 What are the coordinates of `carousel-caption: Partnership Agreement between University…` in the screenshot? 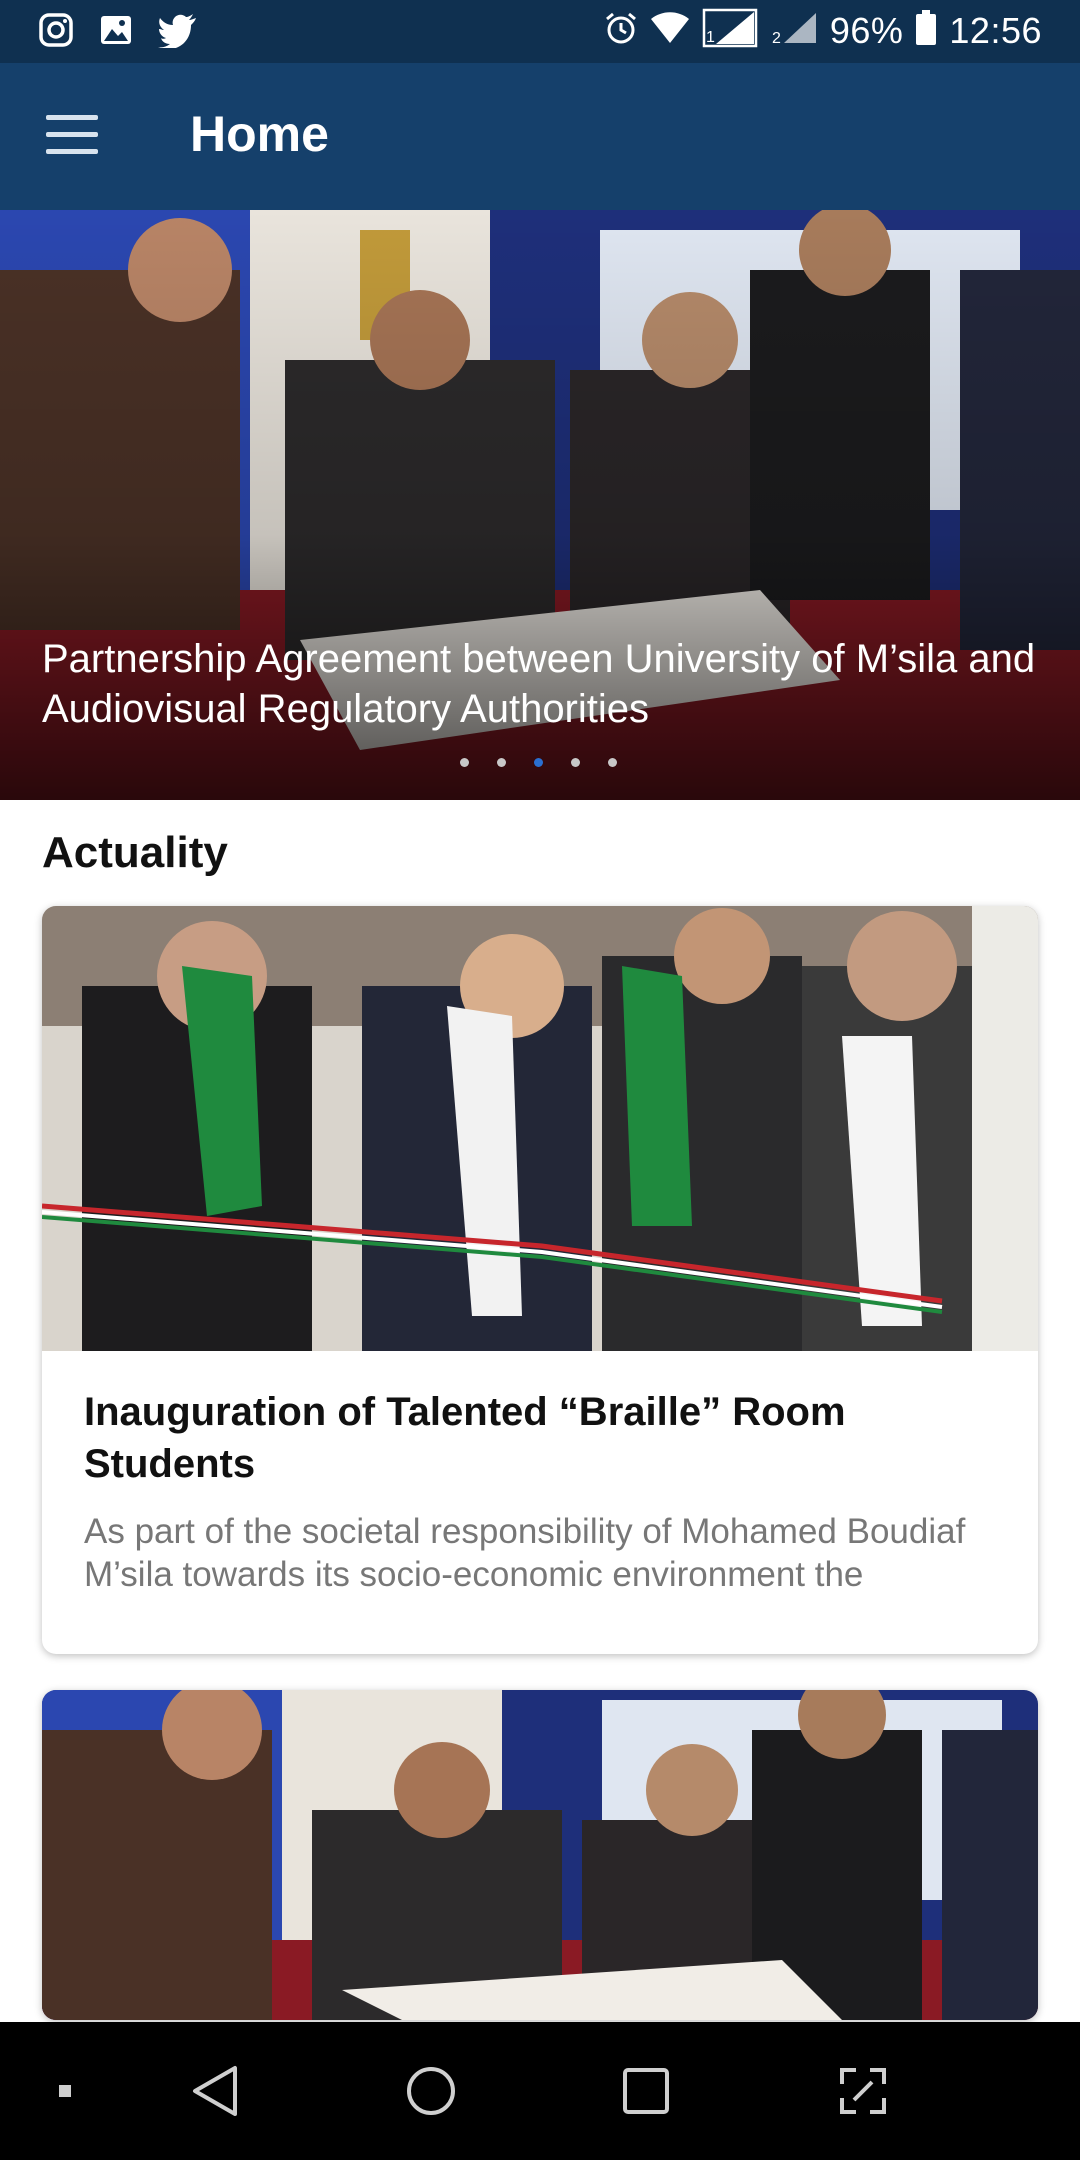 It's located at (539, 684).